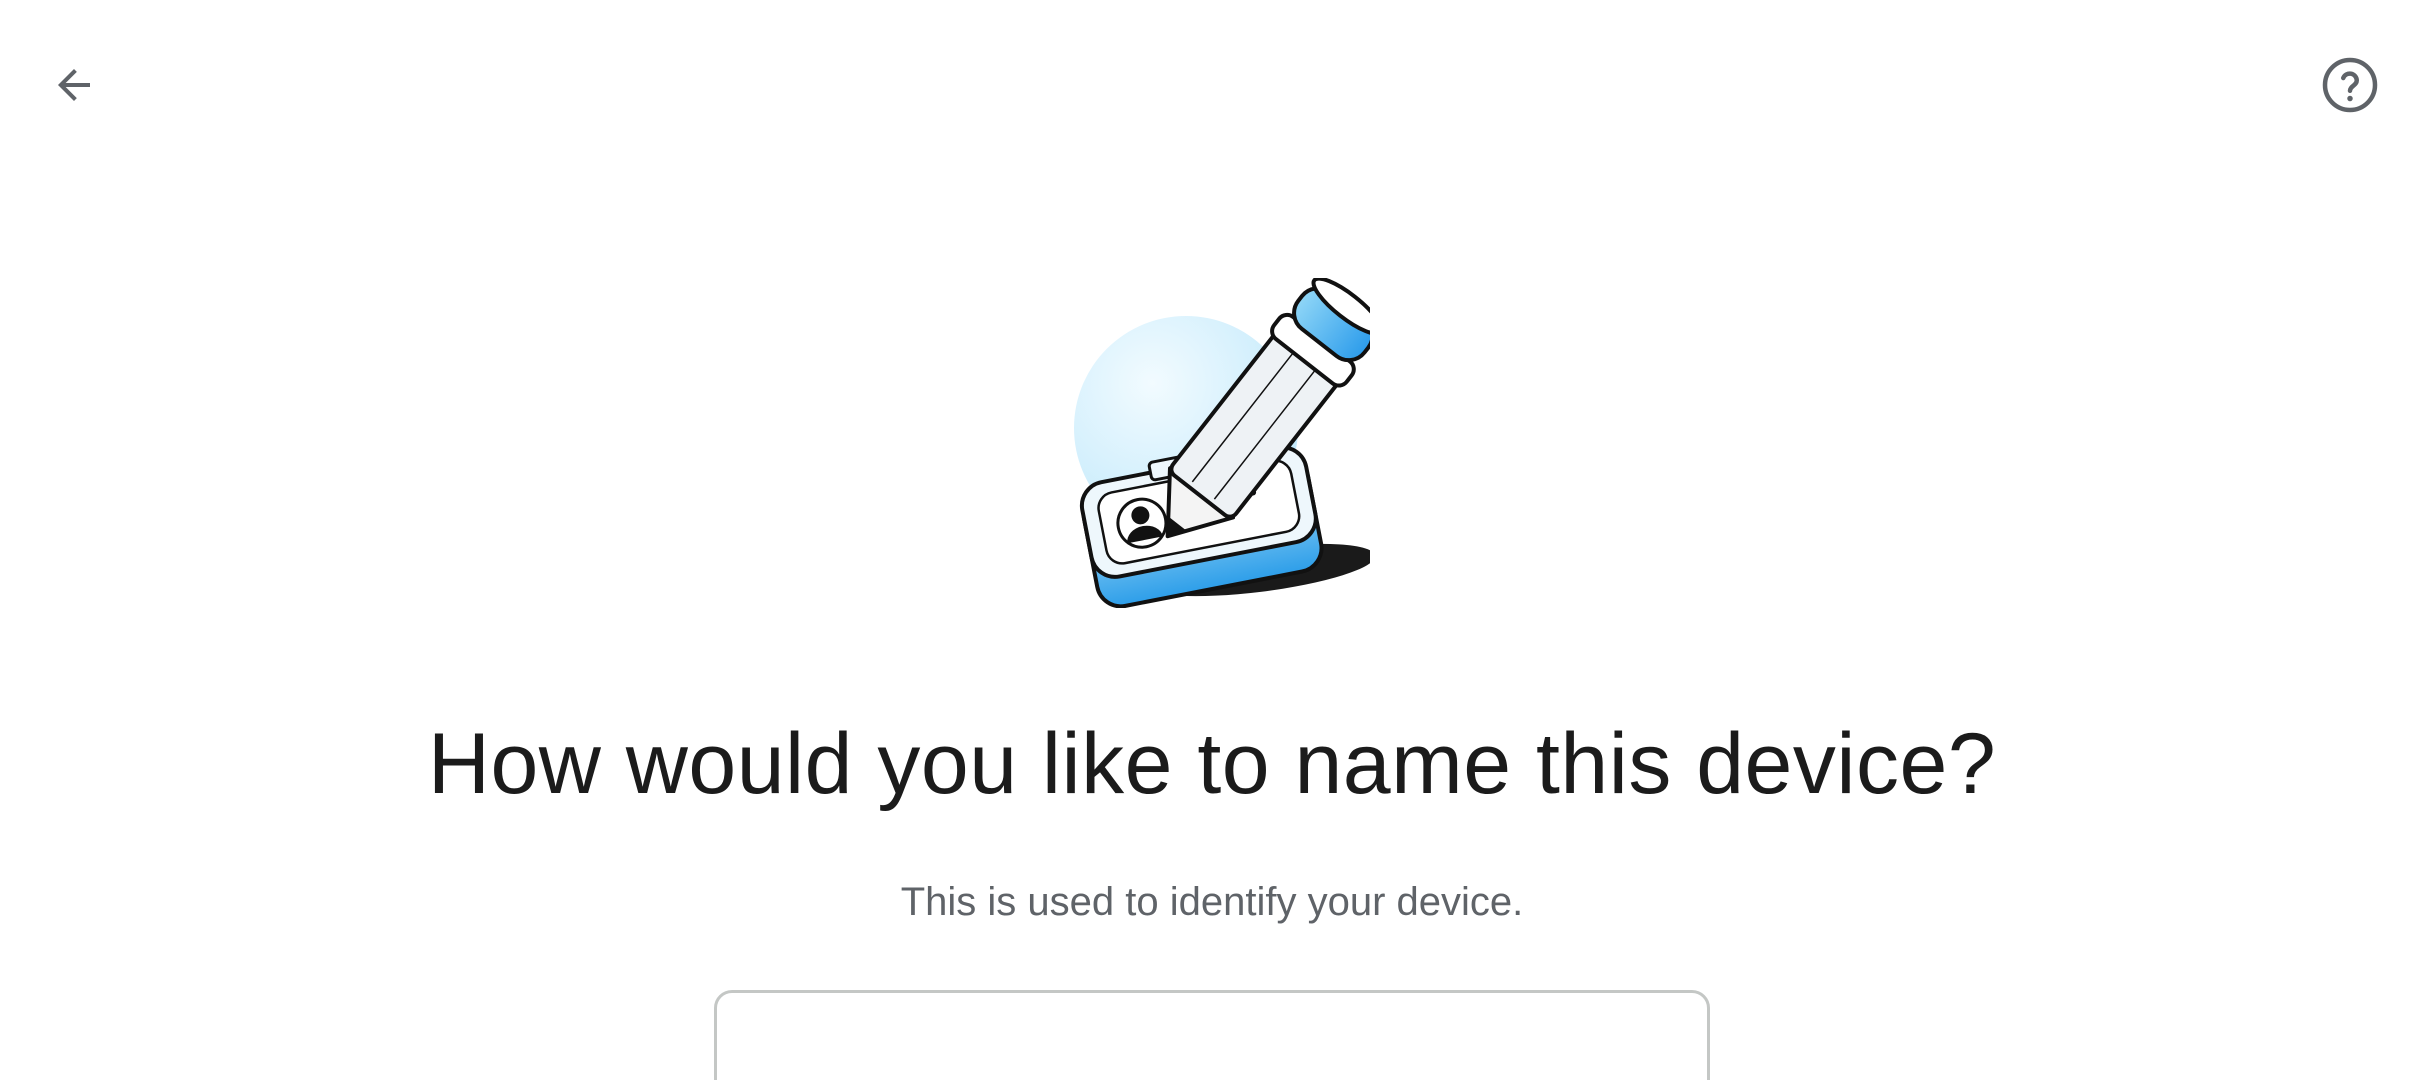 This screenshot has width=2424, height=1080. What do you see at coordinates (1212, 902) in the screenshot?
I see `page-subtitle: This is used to identify your device.` at bounding box center [1212, 902].